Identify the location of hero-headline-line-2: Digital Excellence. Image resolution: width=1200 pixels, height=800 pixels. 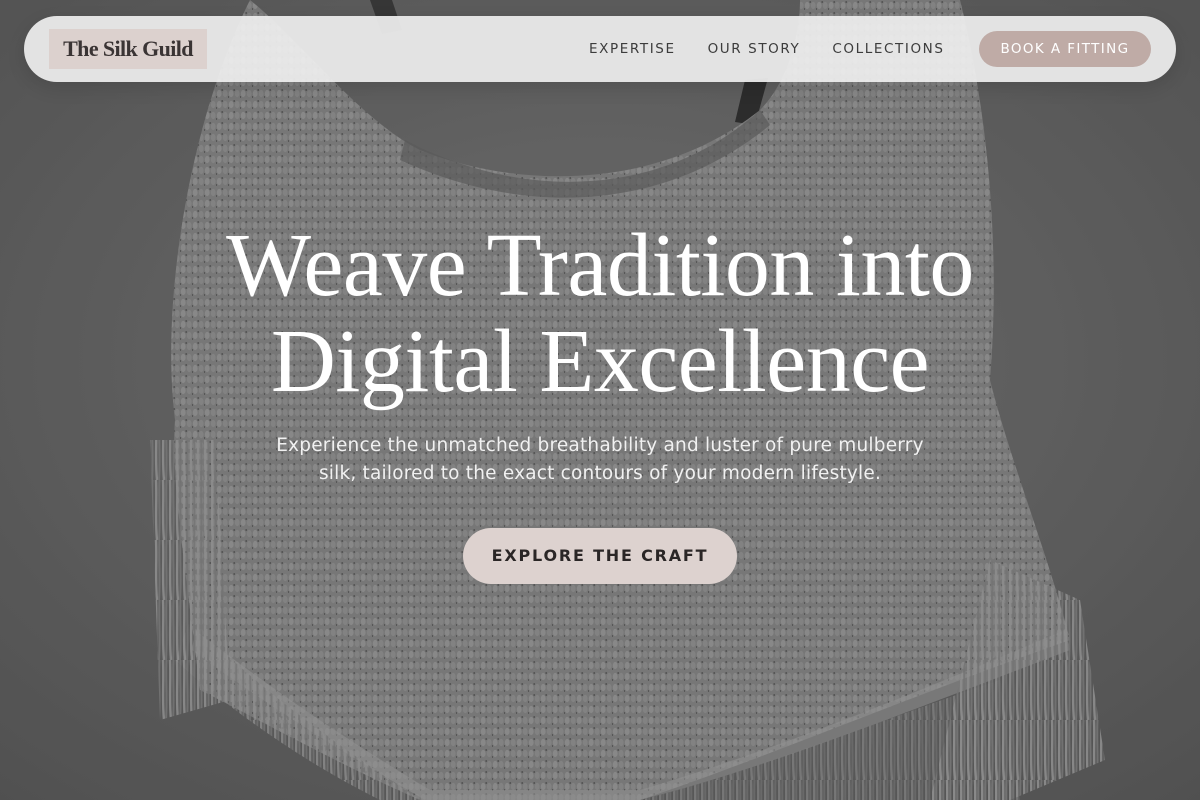
(600, 361).